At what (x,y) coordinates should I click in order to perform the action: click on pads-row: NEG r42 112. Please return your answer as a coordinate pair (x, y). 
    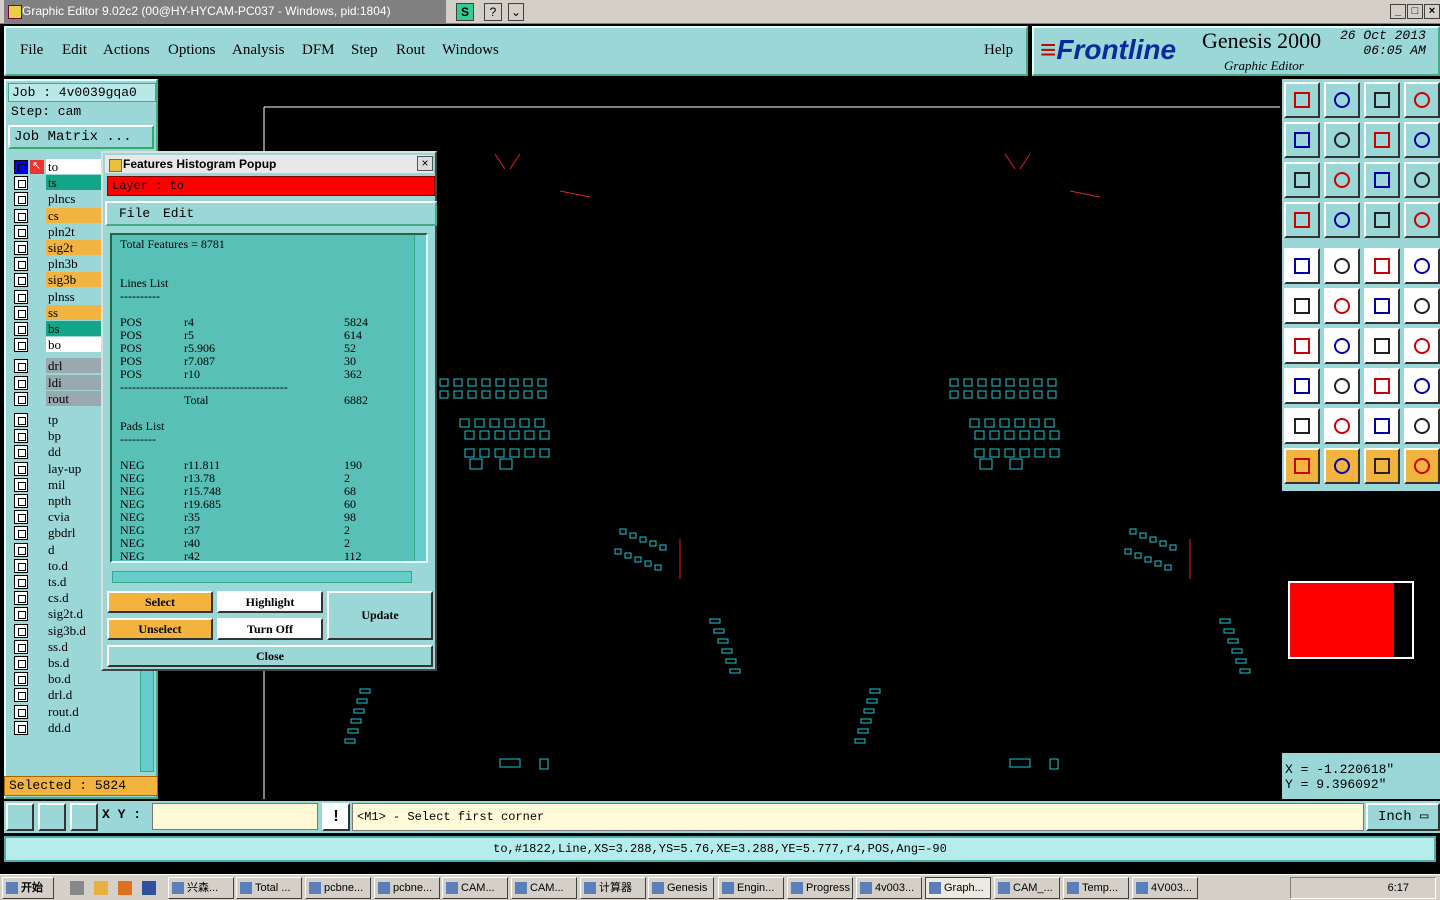
    Looking at the image, I should click on (265, 556).